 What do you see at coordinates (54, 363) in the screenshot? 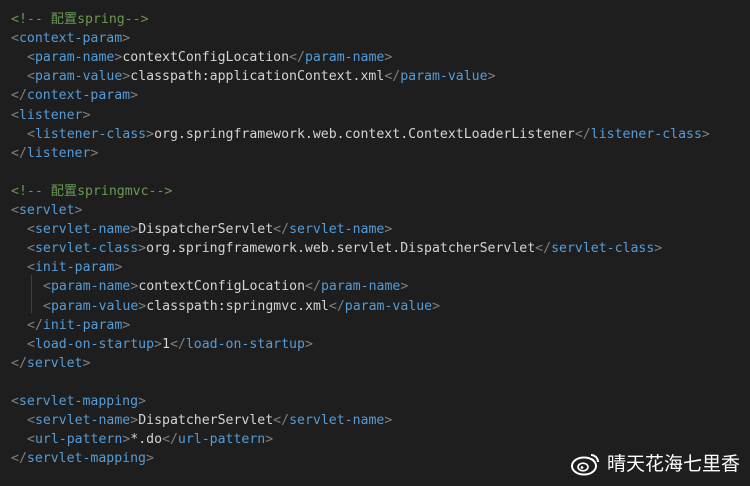
I see `xml-tag-name: servlet` at bounding box center [54, 363].